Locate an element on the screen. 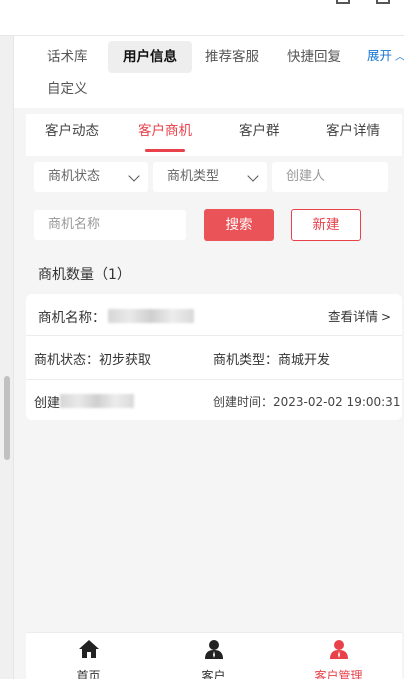 This screenshot has width=404, height=679. view-detail-link: 查看详情 > is located at coordinates (359, 315).